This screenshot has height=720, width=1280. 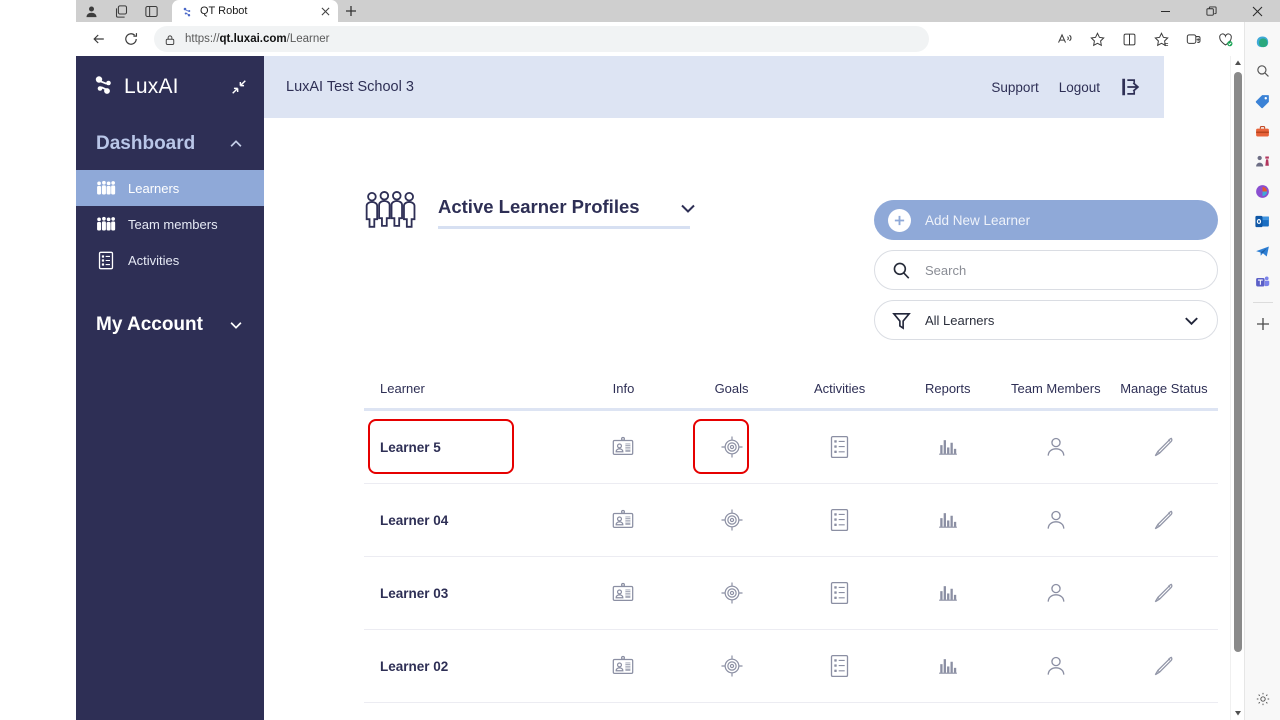 What do you see at coordinates (99, 39) in the screenshot?
I see `back-button` at bounding box center [99, 39].